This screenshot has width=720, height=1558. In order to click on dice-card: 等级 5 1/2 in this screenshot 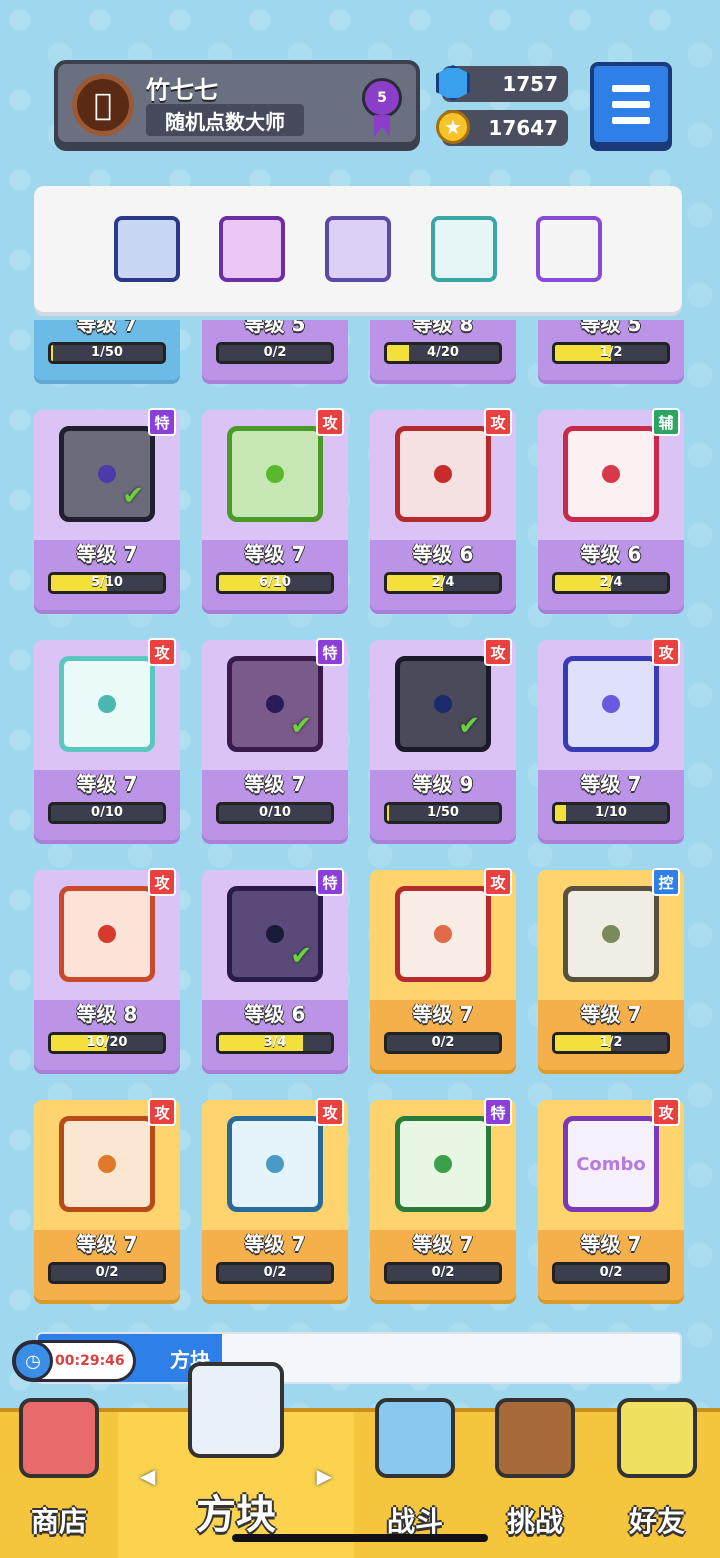, I will do `click(611, 350)`.